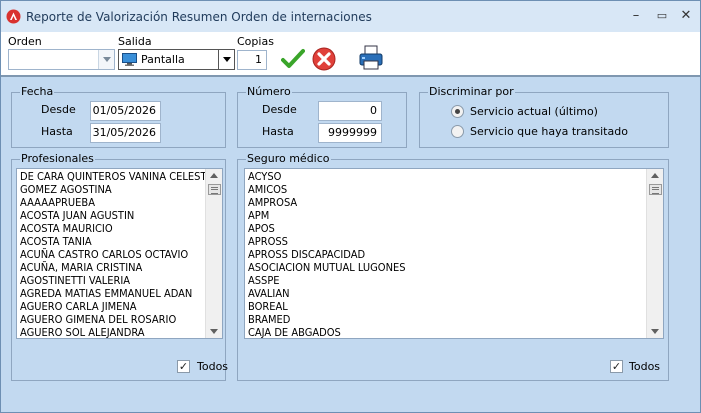  I want to click on salida-select: Pantalla, so click(176, 59).